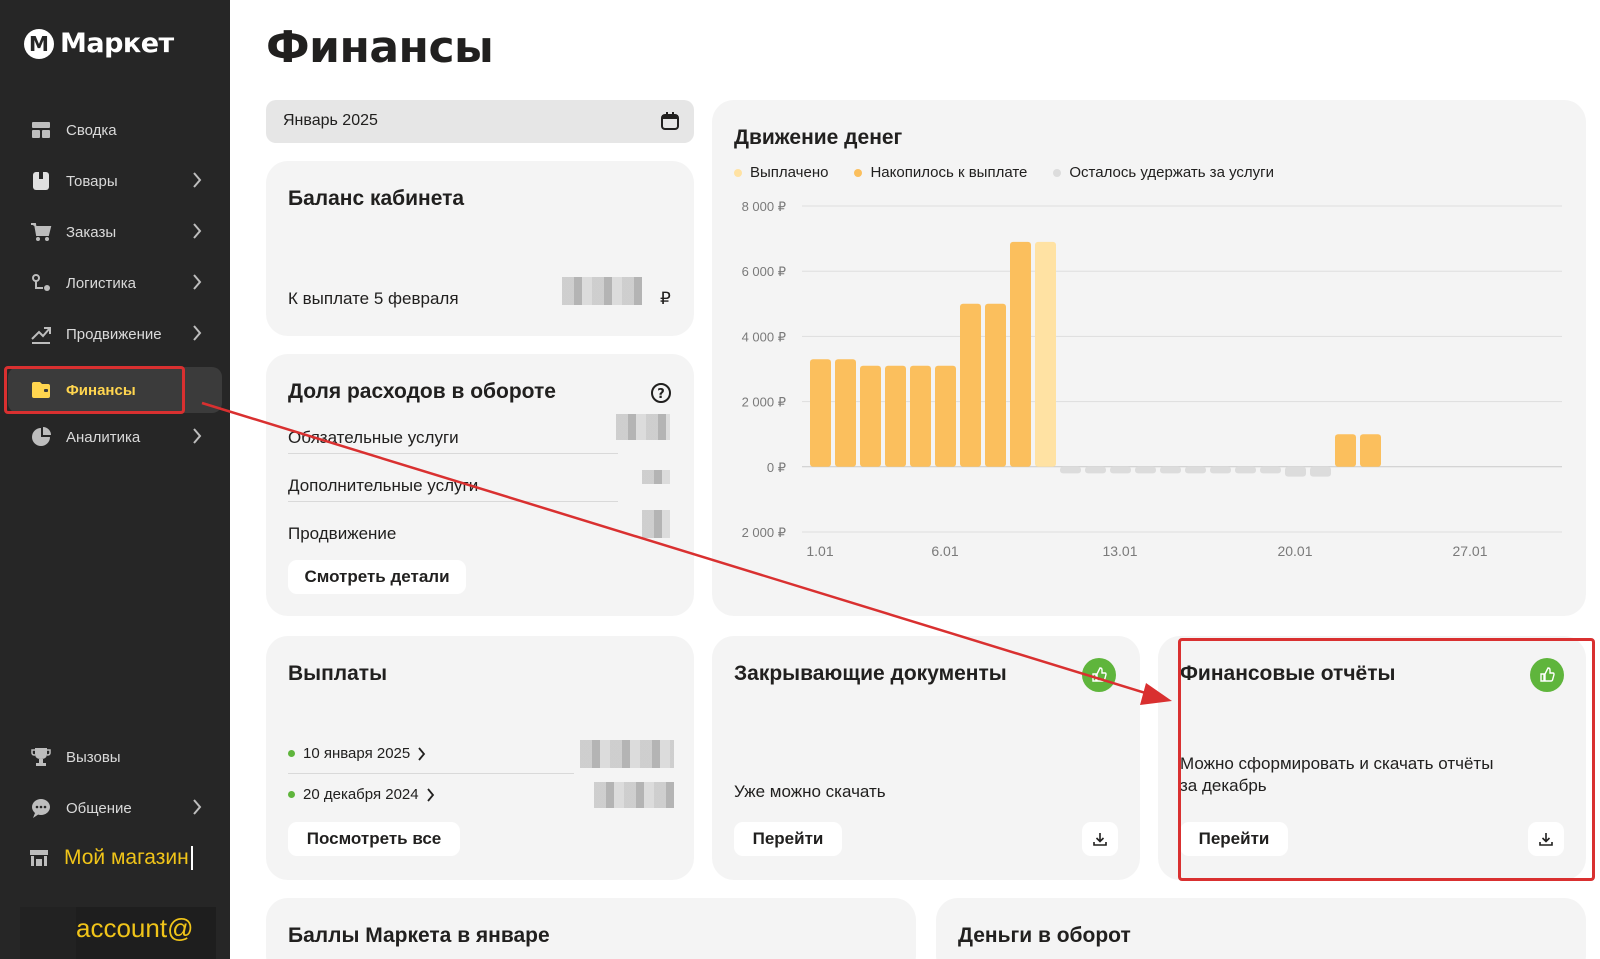  Describe the element at coordinates (338, 673) in the screenshot. I see `payouts-title: Выплаты` at that location.